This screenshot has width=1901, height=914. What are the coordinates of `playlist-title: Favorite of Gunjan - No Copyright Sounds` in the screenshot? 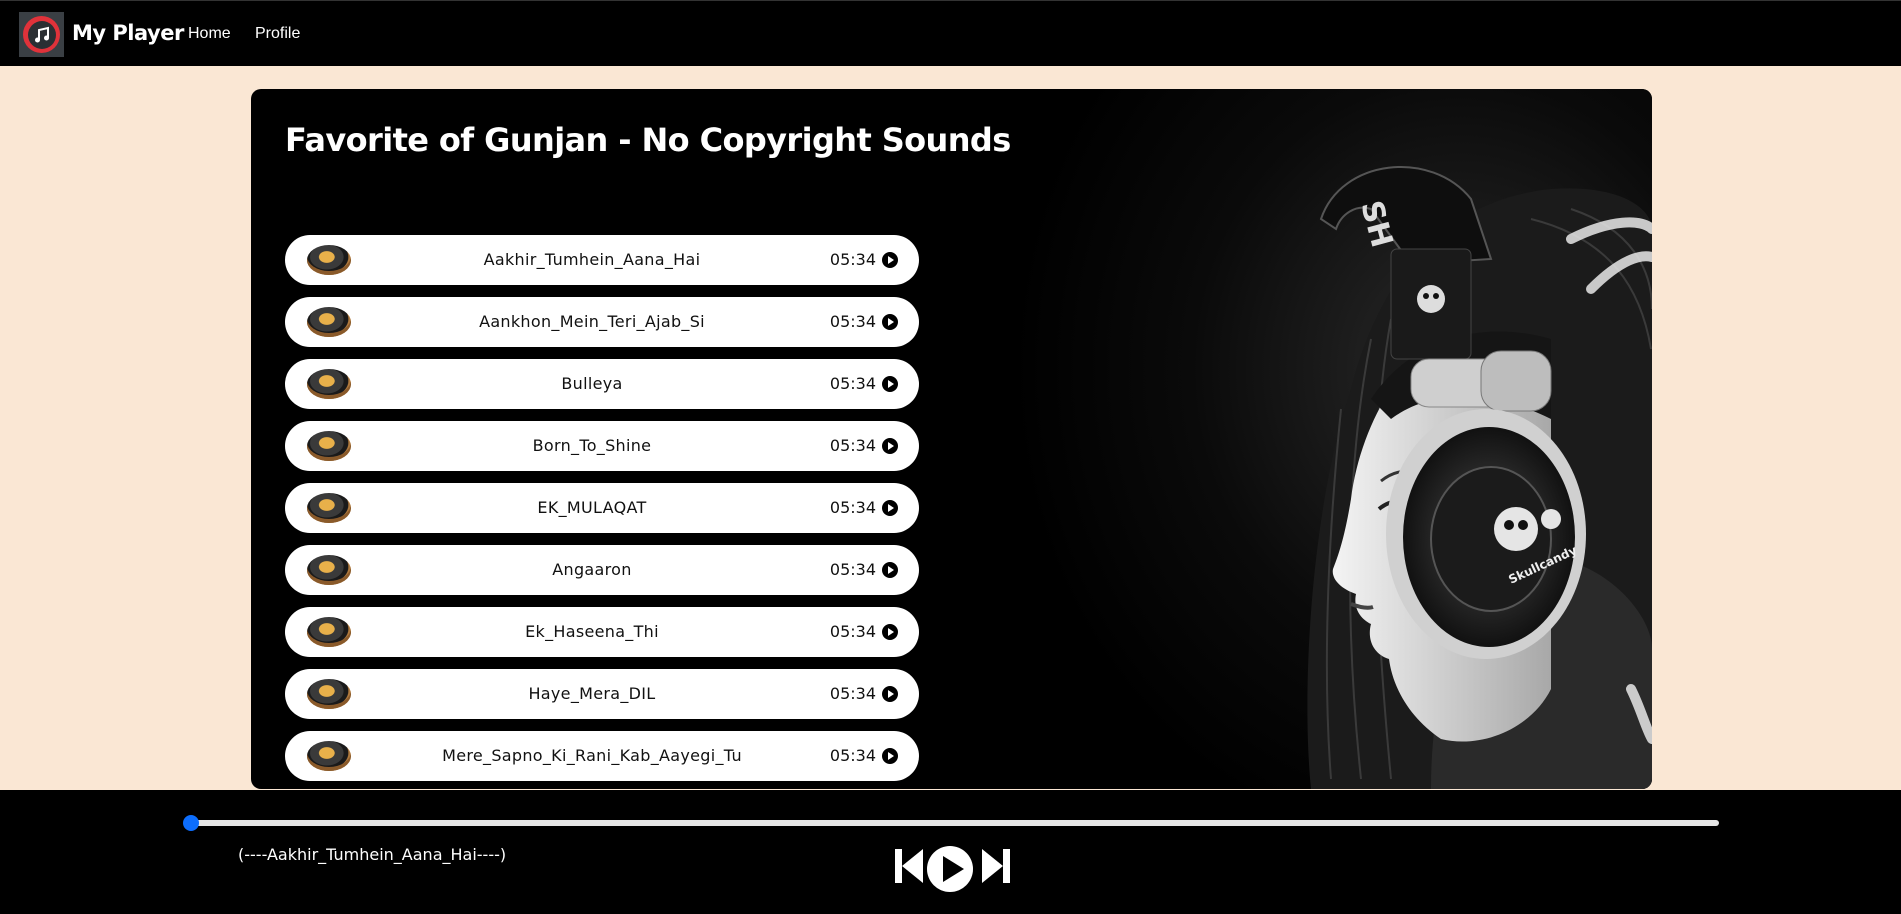 It's located at (648, 140).